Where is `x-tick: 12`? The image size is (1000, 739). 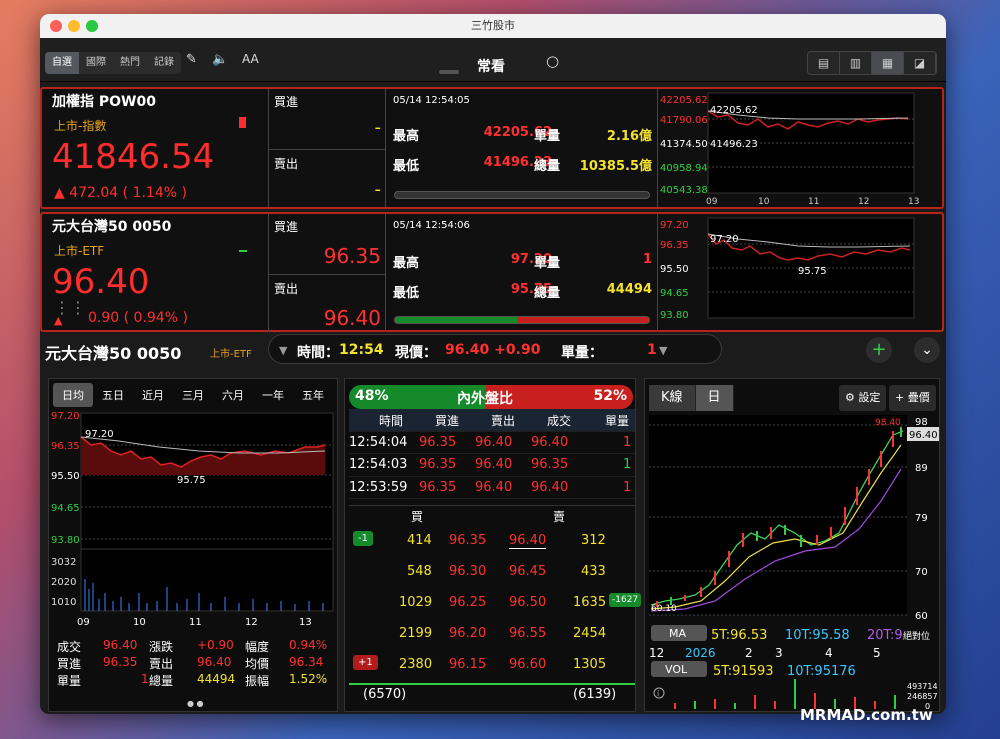
x-tick: 12 is located at coordinates (656, 653).